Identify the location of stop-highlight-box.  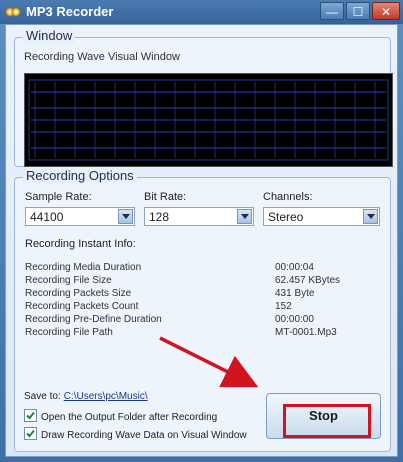
(327, 421).